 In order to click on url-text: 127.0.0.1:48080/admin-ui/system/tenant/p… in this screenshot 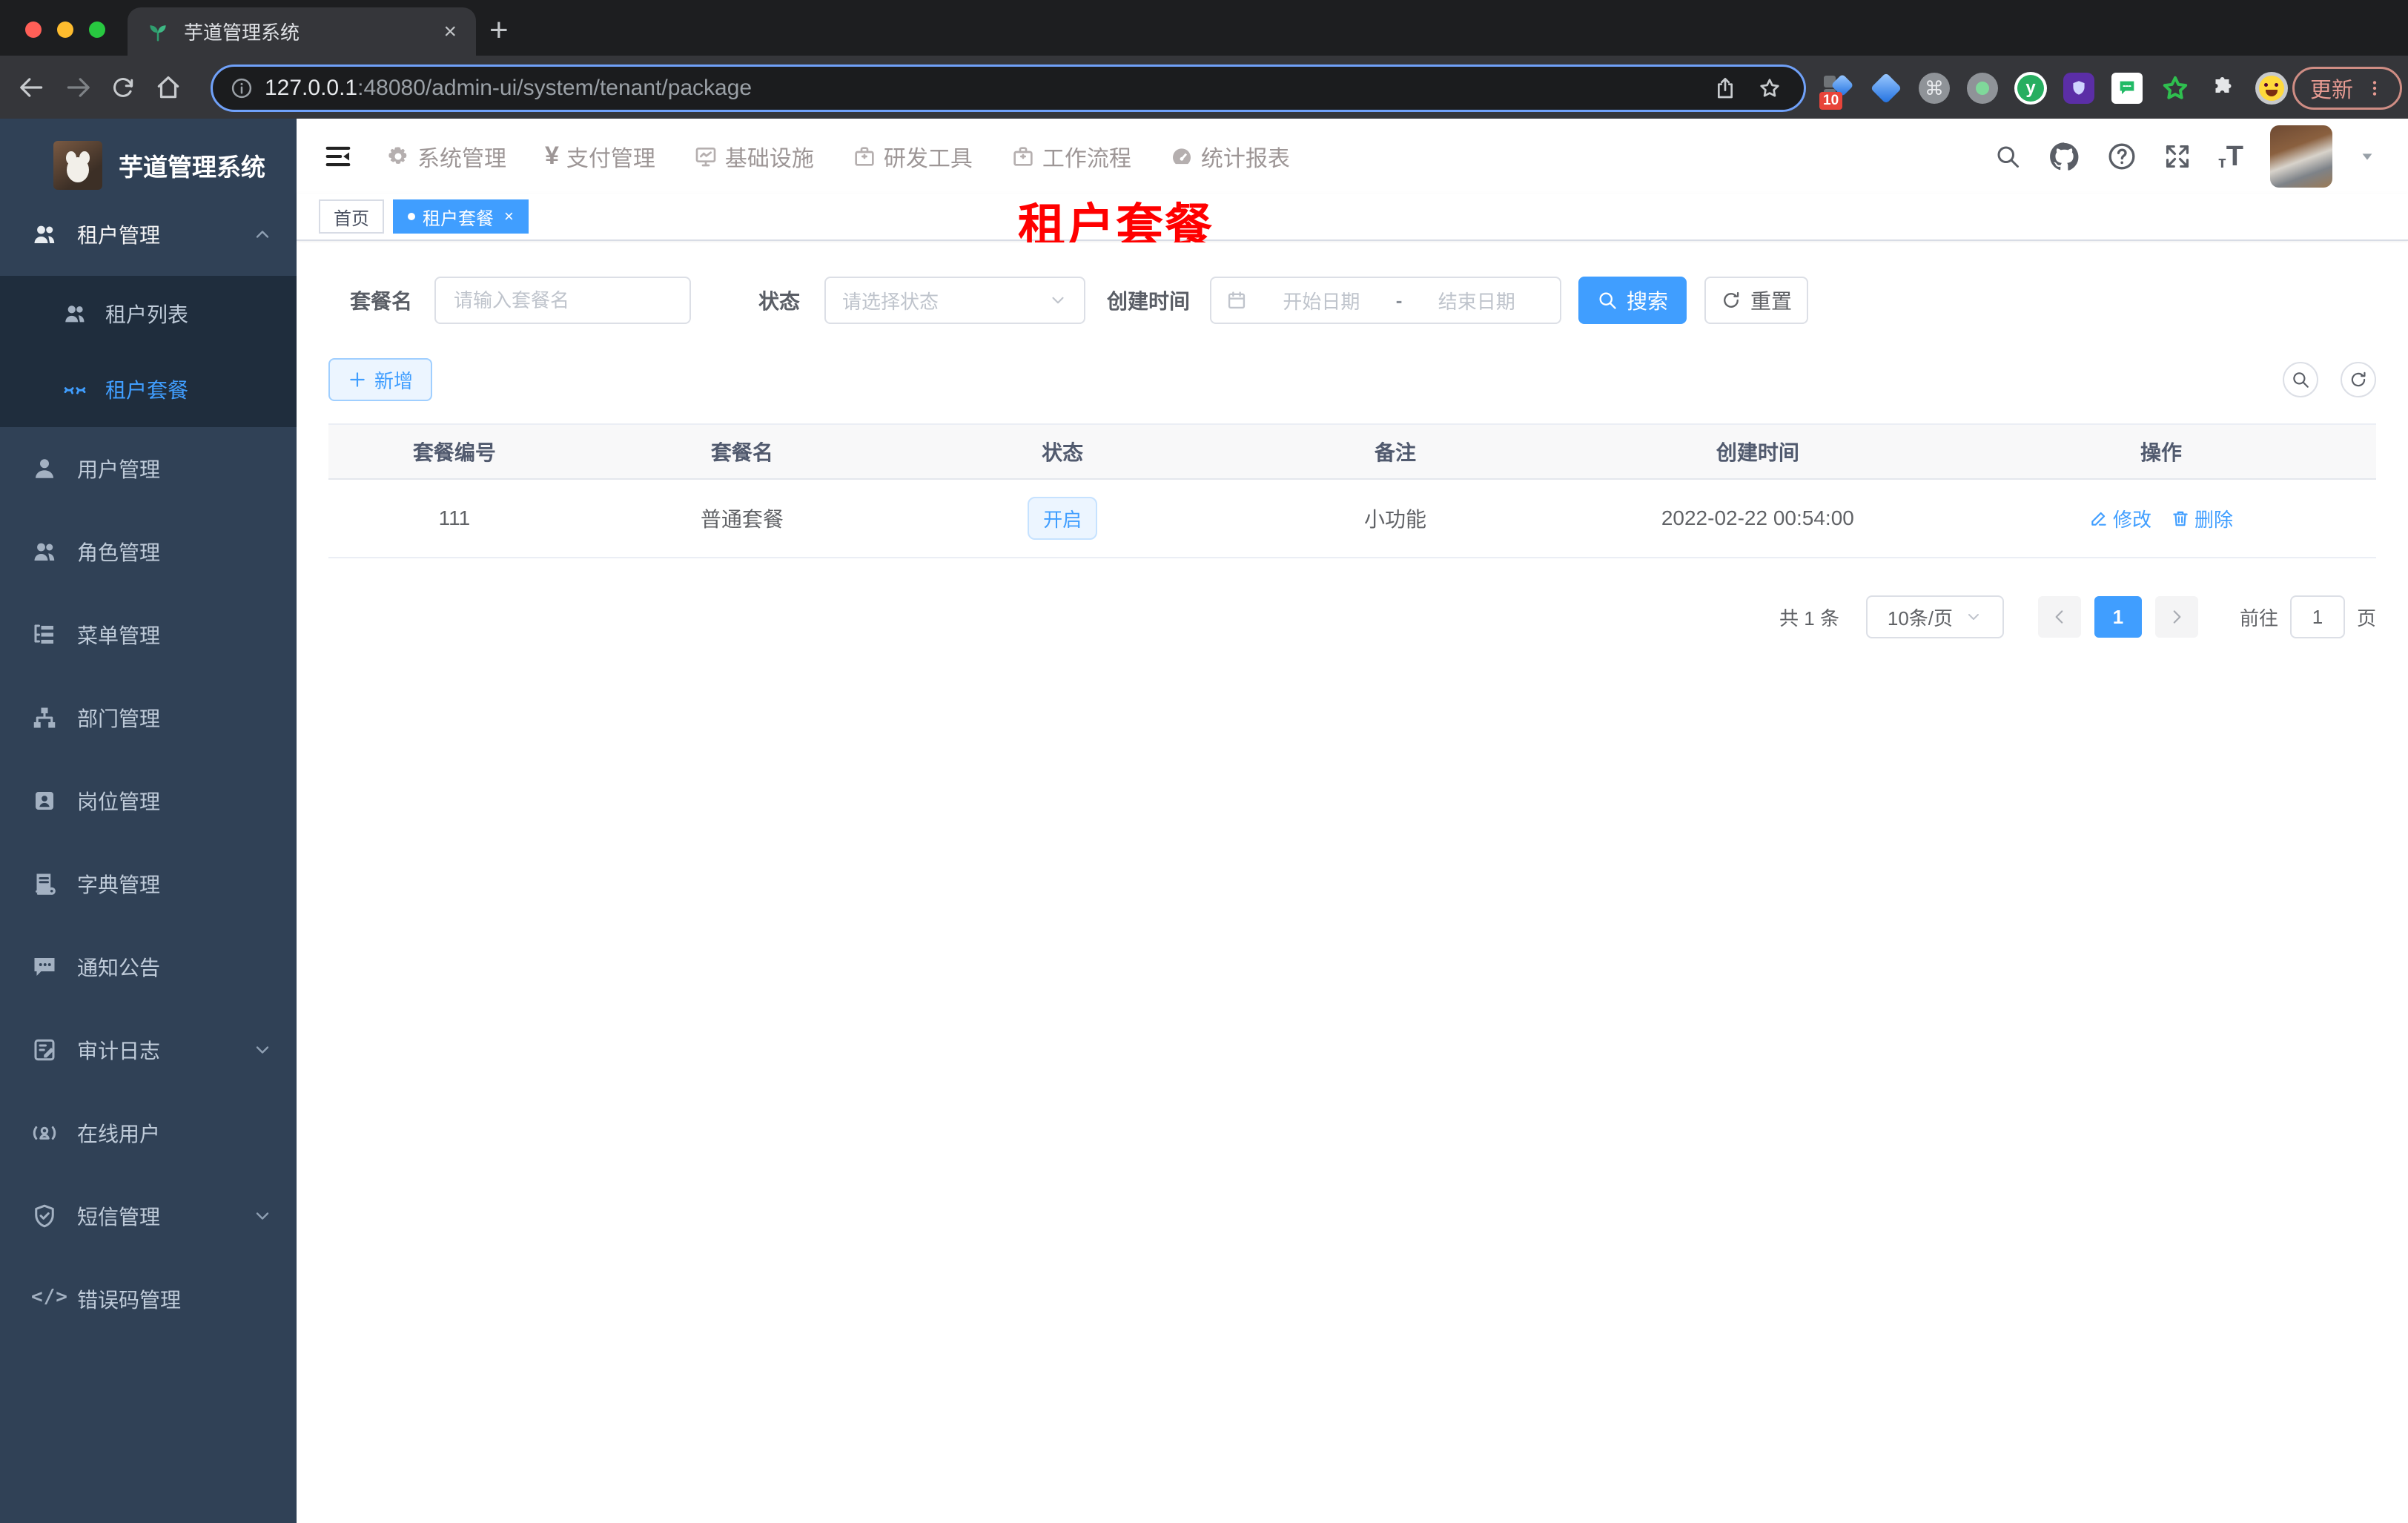, I will do `click(989, 89)`.